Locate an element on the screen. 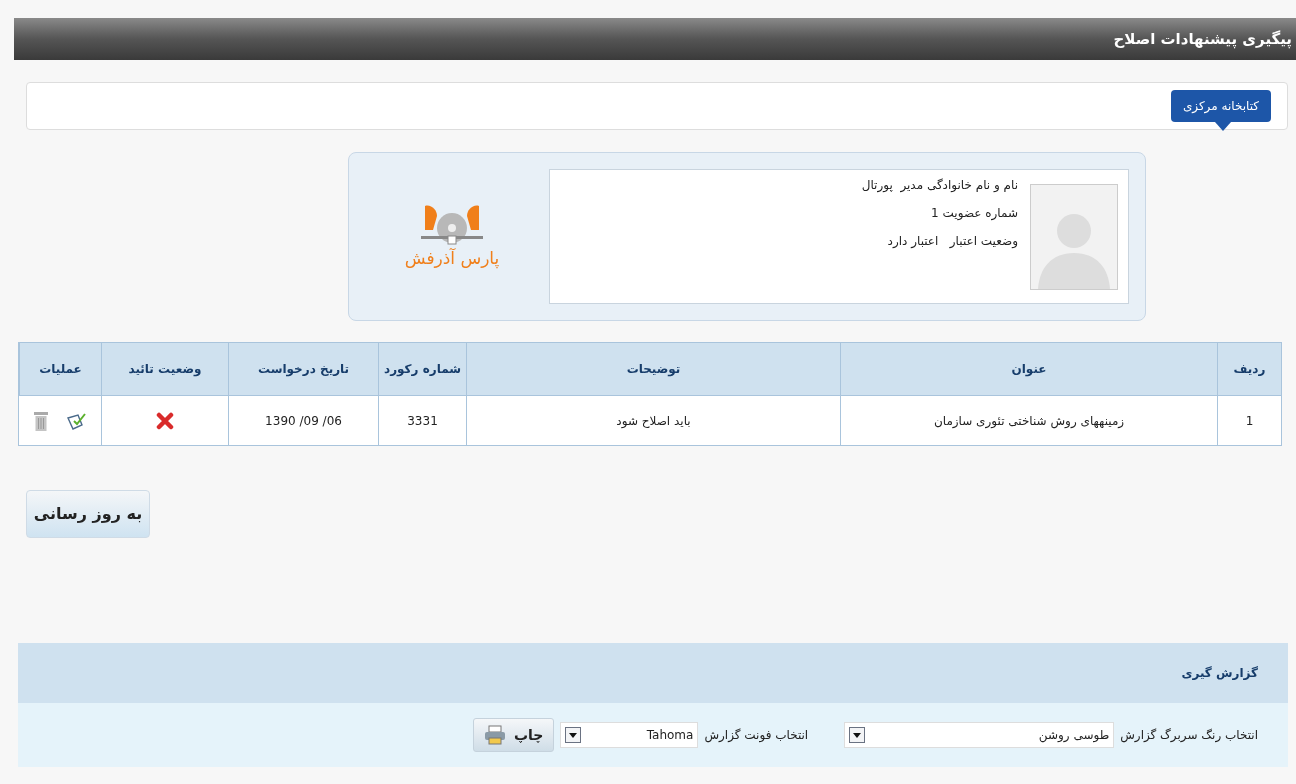 The height and width of the screenshot is (784, 1296). column-header: شماره رکورد is located at coordinates (422, 369).